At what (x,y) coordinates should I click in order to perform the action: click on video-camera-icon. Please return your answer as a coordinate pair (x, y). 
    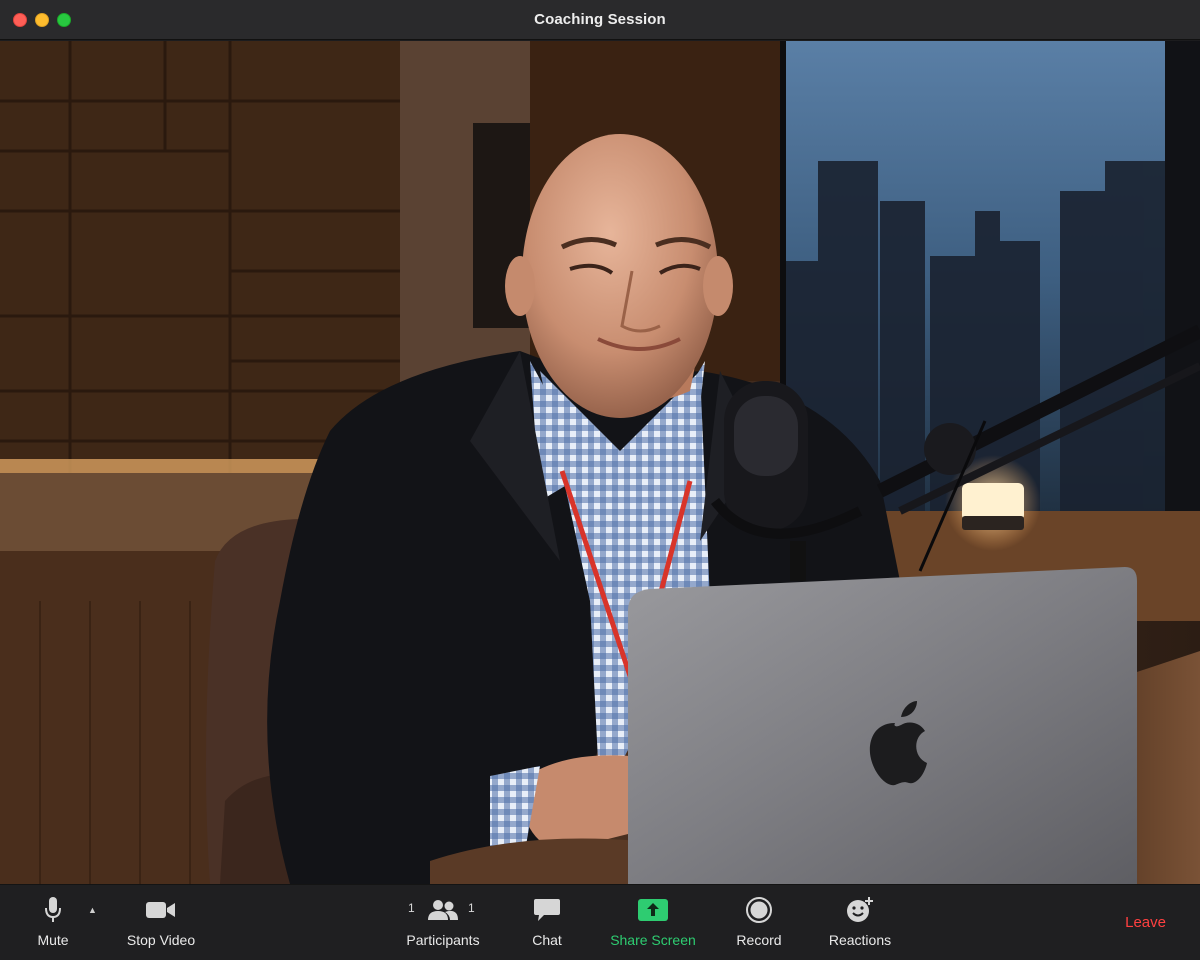
    Looking at the image, I should click on (161, 910).